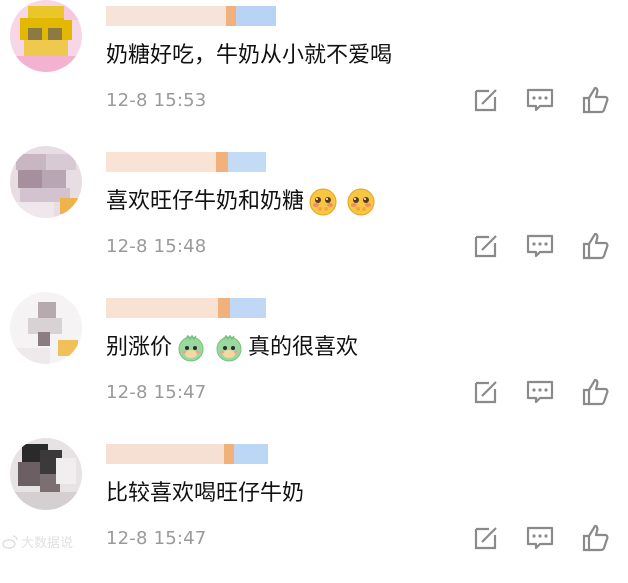  What do you see at coordinates (156, 246) in the screenshot?
I see `comment-time: 12-8 15:48` at bounding box center [156, 246].